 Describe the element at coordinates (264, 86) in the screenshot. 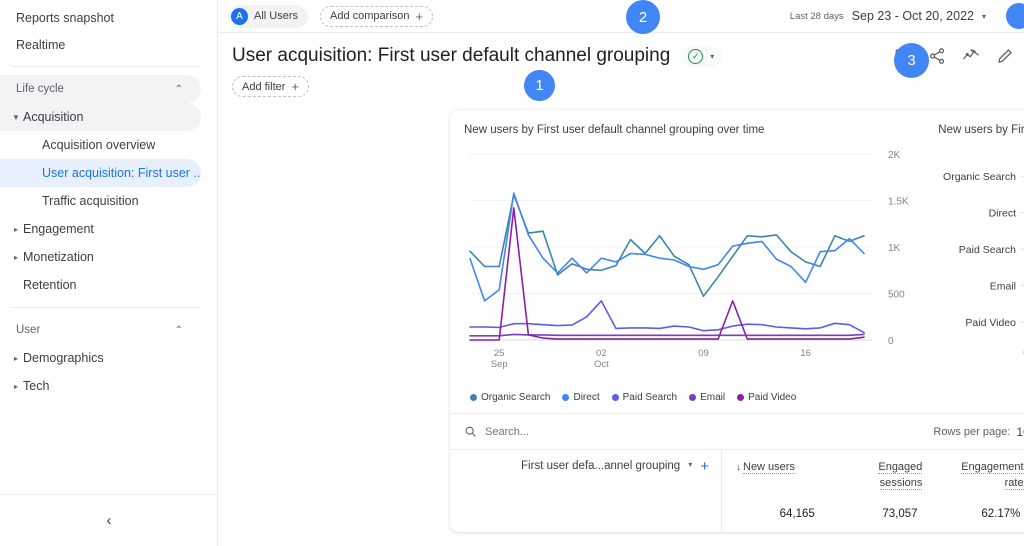

I see `add-filter-label: Add filter` at that location.